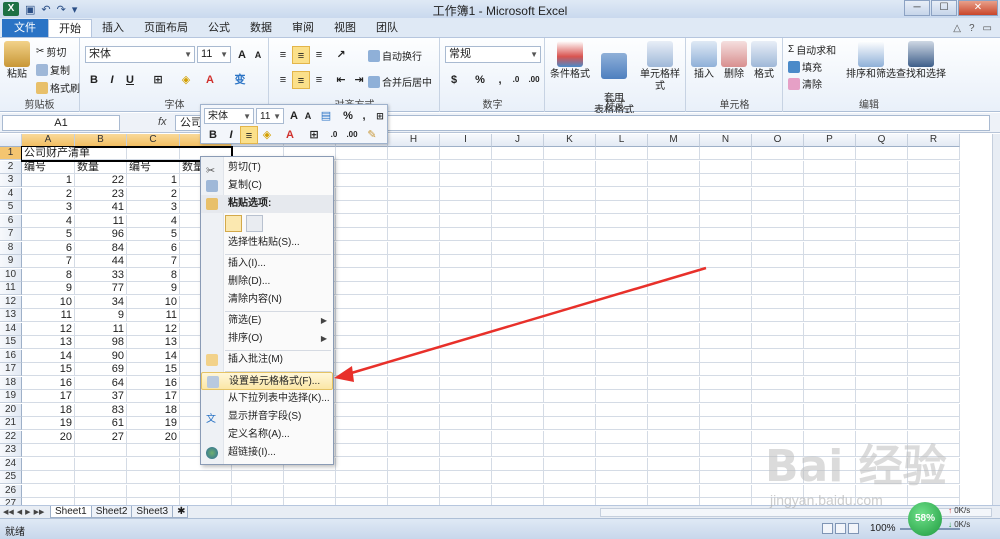 This screenshot has height=539, width=1000. What do you see at coordinates (101, 410) in the screenshot?
I see `cell-value: 83` at bounding box center [101, 410].